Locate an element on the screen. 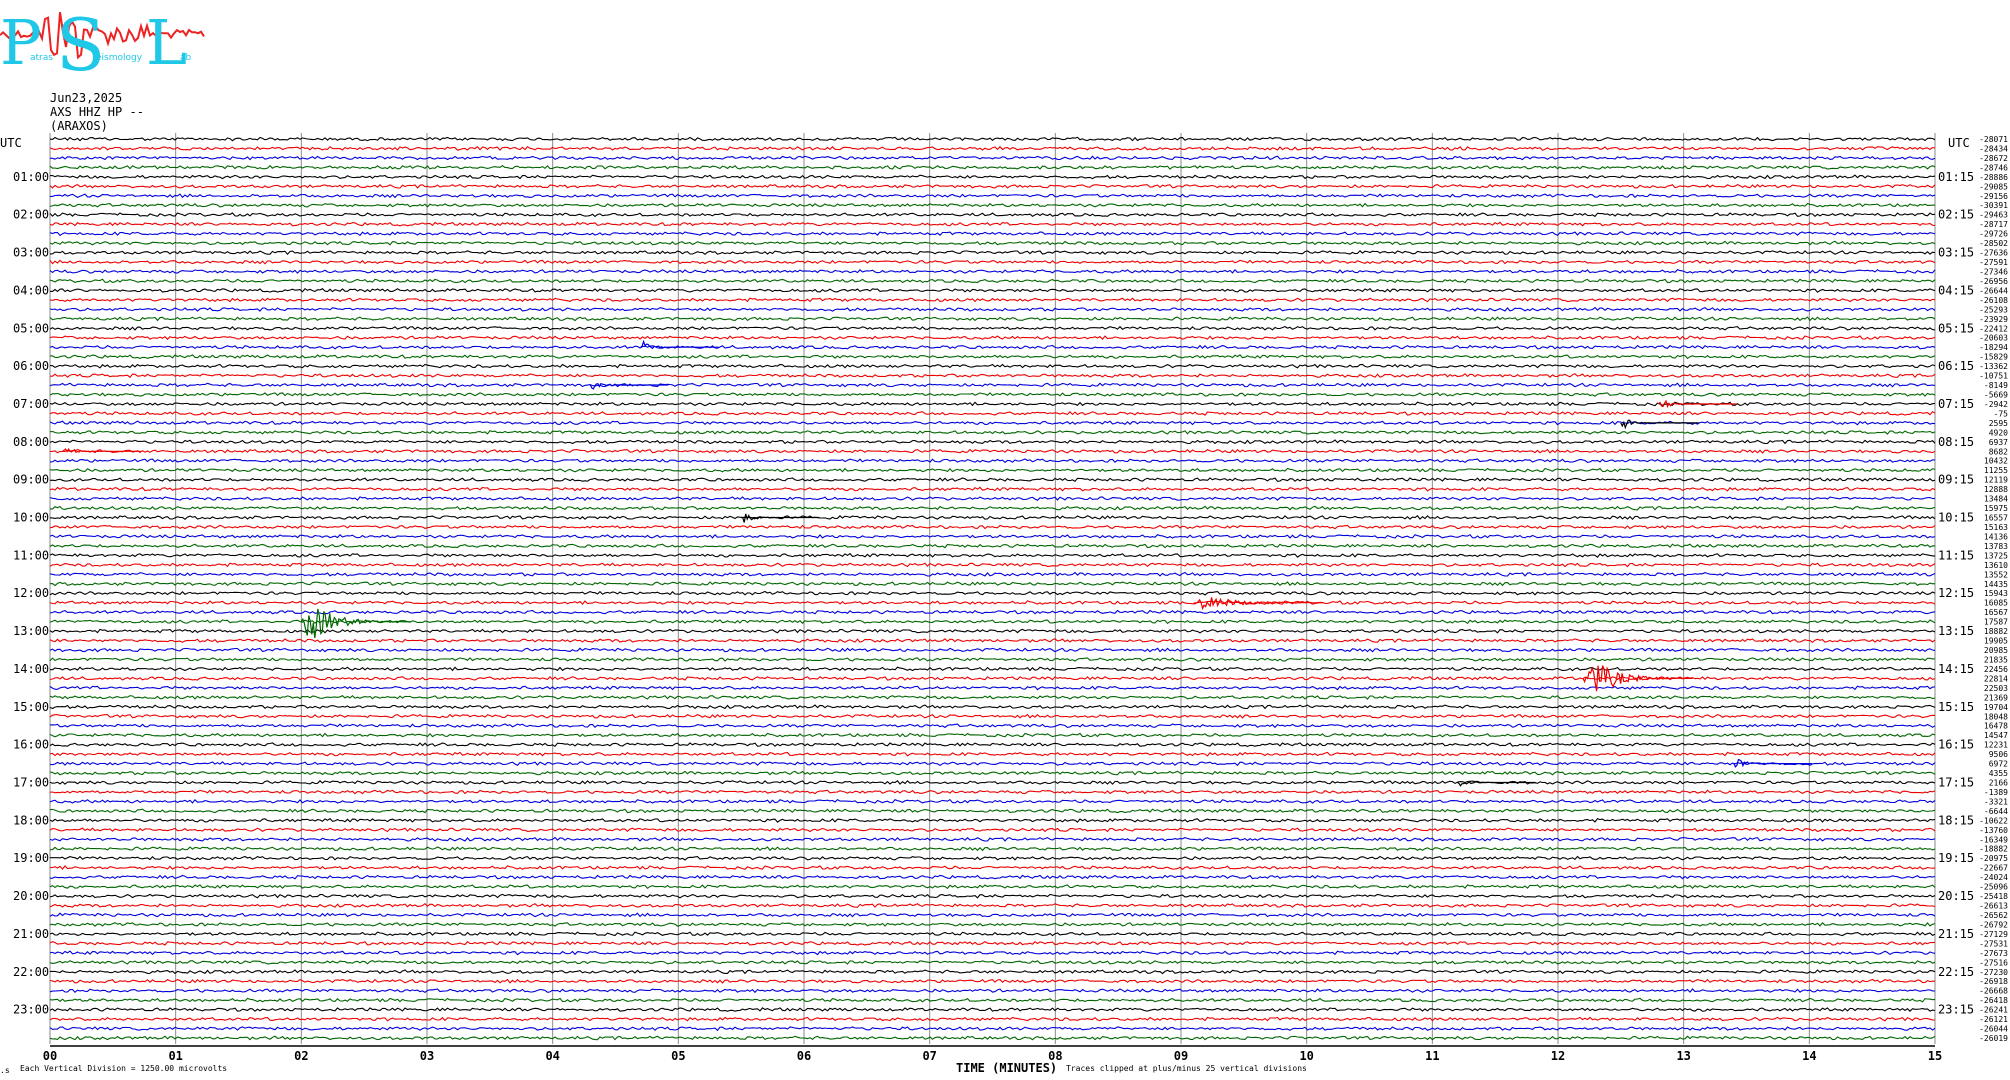 The height and width of the screenshot is (1080, 2010). trace-offset-label: 21835 is located at coordinates (1996, 659).